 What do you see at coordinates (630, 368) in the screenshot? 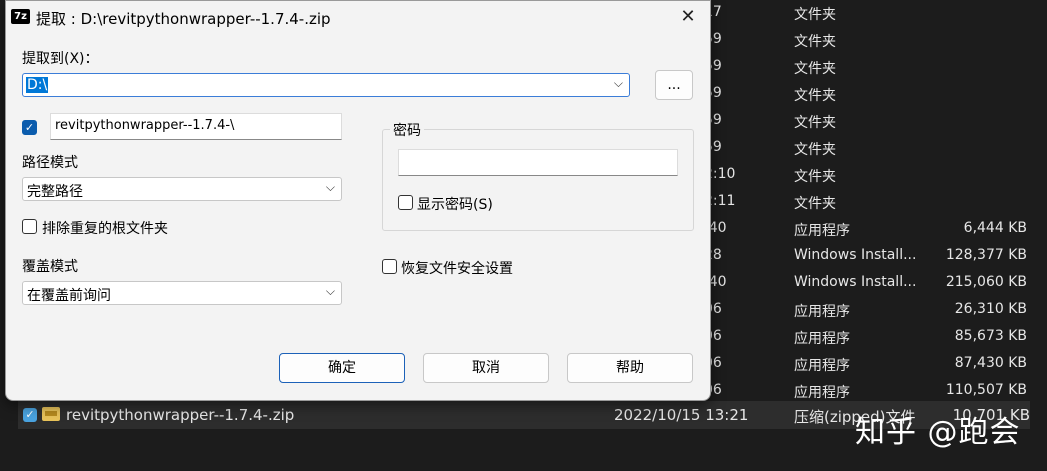
I see `help-button: 帮助` at bounding box center [630, 368].